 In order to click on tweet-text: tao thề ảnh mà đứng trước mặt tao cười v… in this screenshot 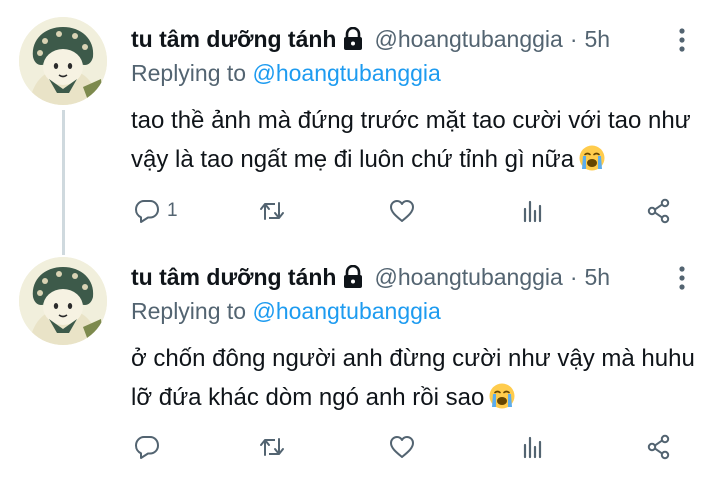, I will do `click(421, 140)`.